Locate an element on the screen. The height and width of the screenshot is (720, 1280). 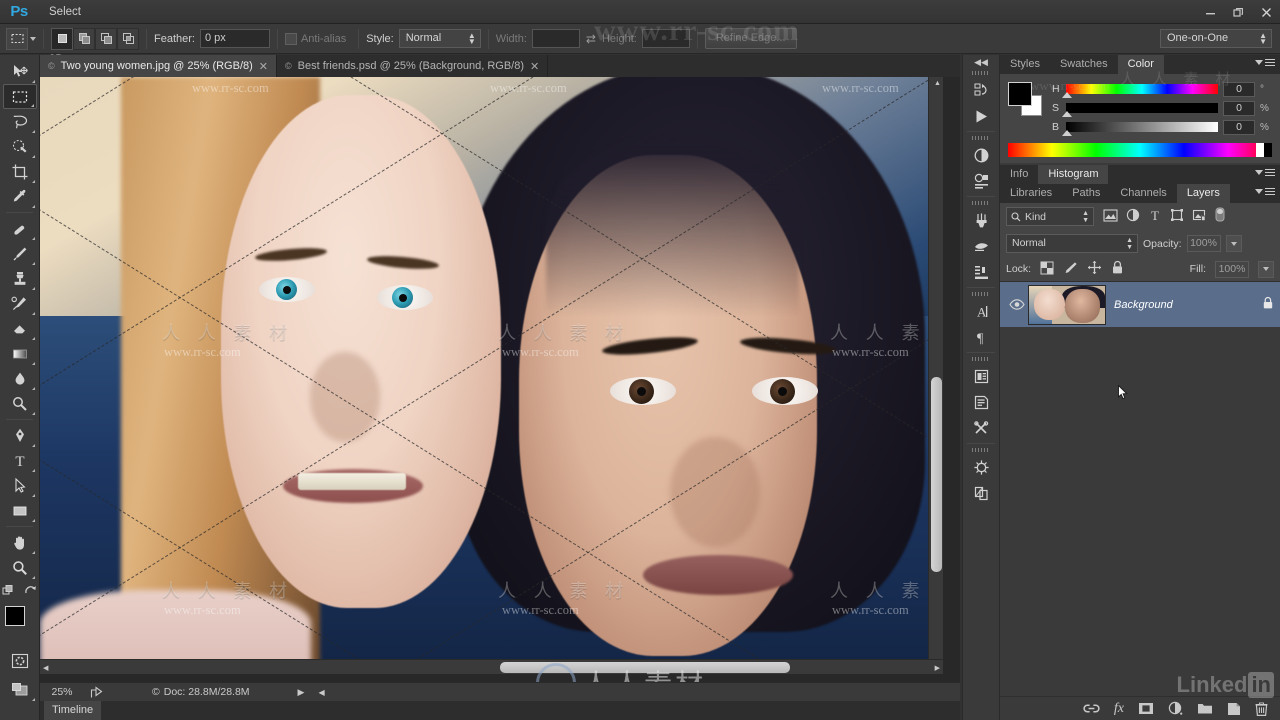
edit-toolbar-icon is located at coordinates (9, 592).